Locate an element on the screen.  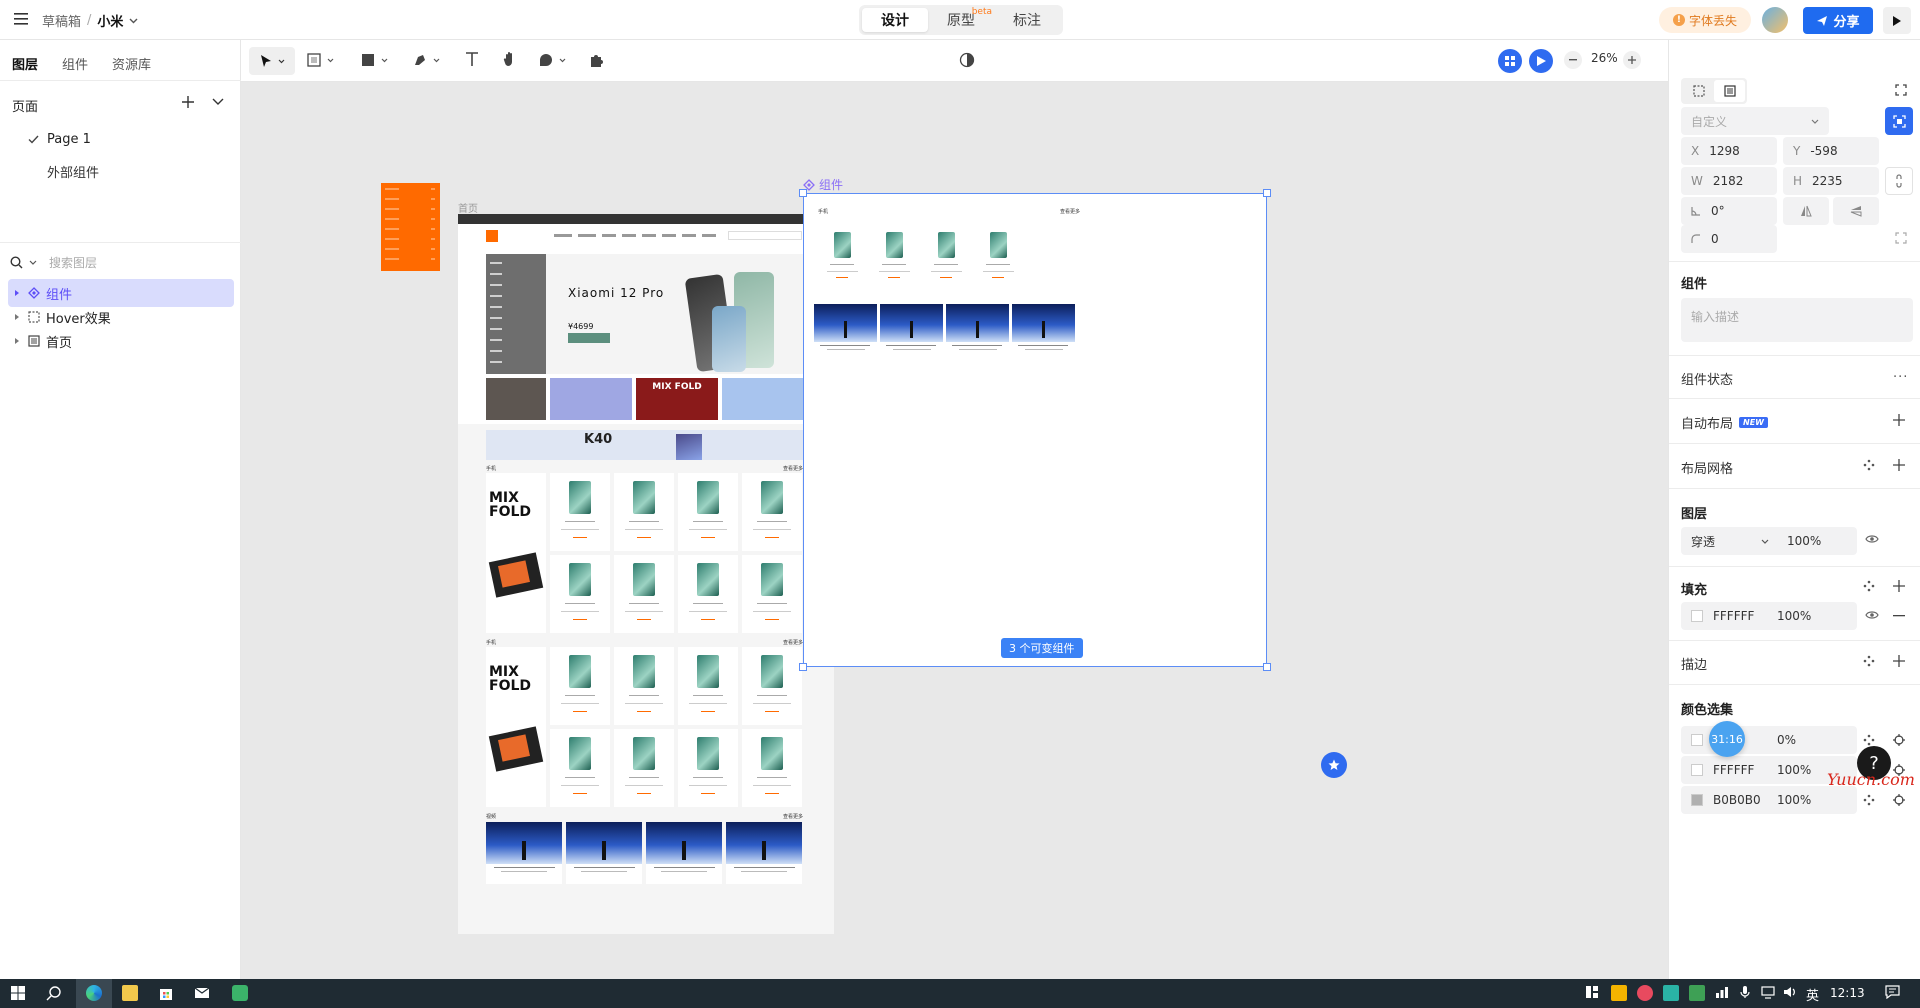
fill-swatch is located at coordinates (1697, 616).